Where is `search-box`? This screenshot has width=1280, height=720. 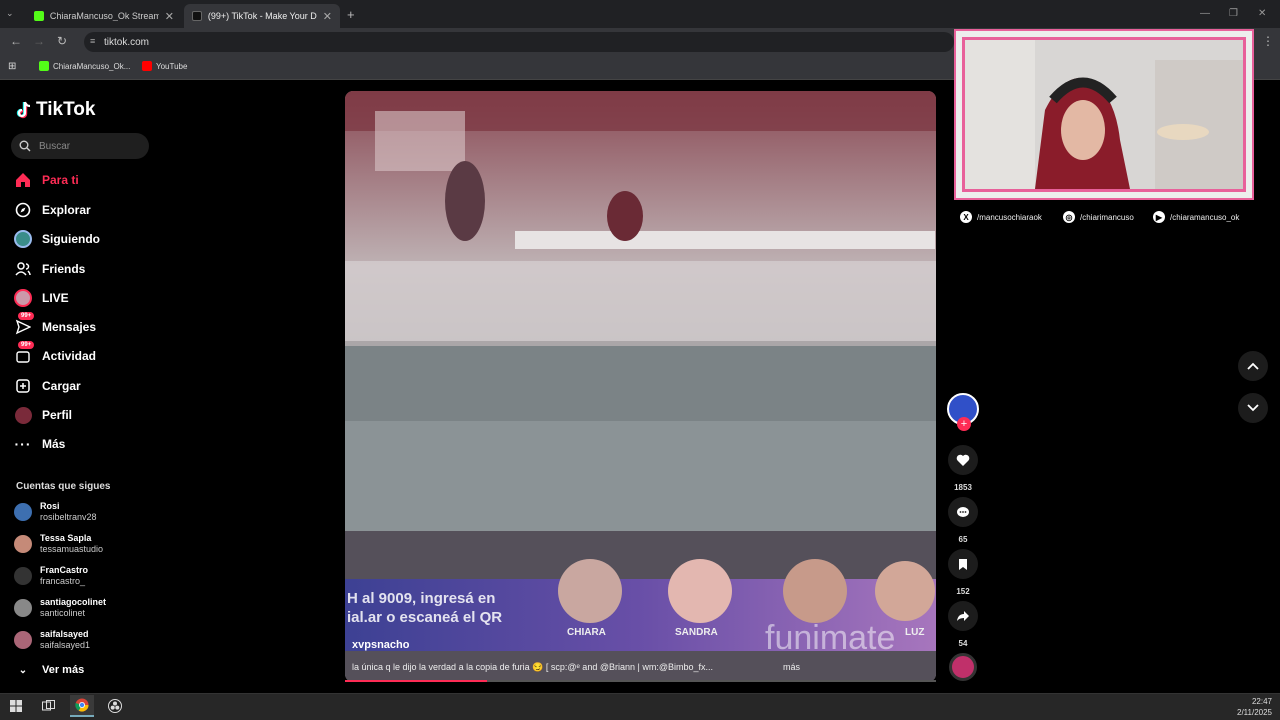 search-box is located at coordinates (80, 146).